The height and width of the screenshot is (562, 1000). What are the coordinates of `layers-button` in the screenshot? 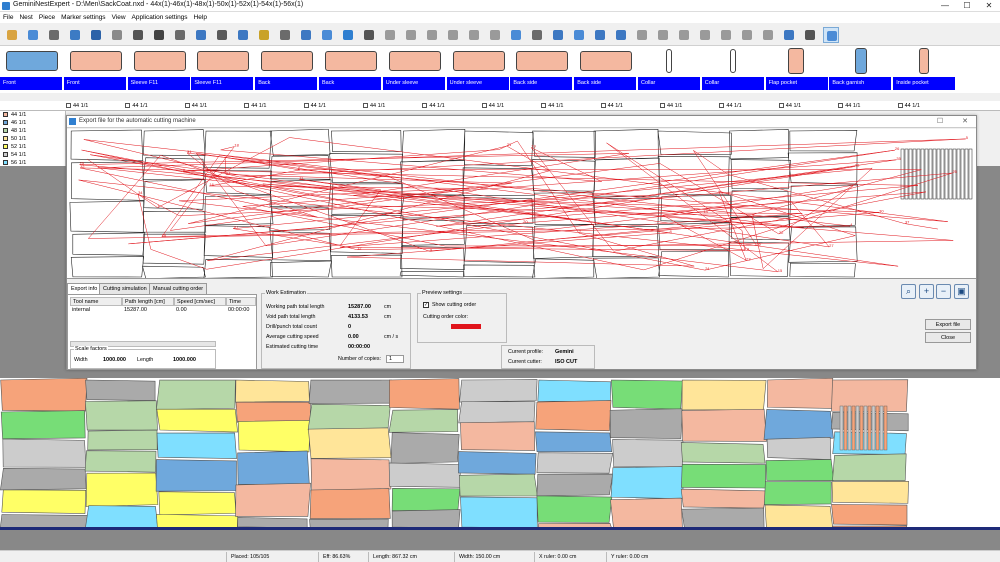 It's located at (747, 35).